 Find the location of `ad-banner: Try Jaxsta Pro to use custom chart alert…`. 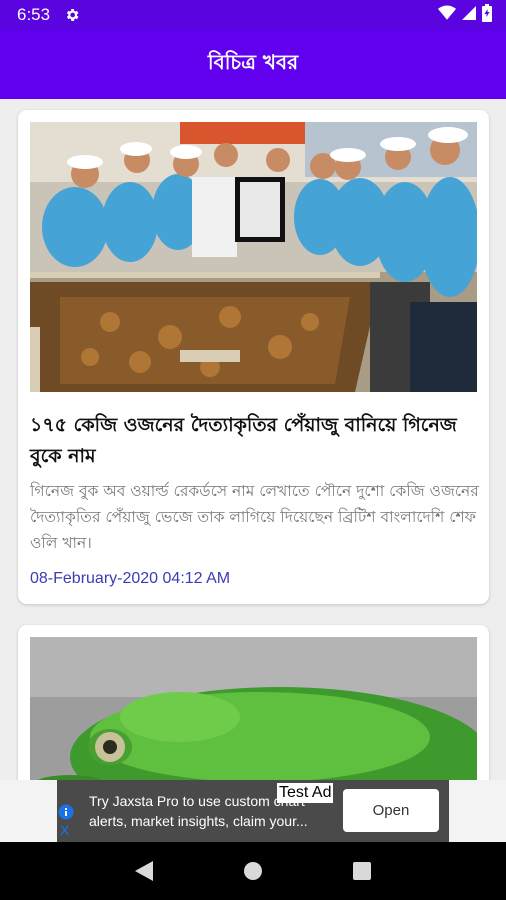

ad-banner: Try Jaxsta Pro to use custom chart alert… is located at coordinates (253, 811).